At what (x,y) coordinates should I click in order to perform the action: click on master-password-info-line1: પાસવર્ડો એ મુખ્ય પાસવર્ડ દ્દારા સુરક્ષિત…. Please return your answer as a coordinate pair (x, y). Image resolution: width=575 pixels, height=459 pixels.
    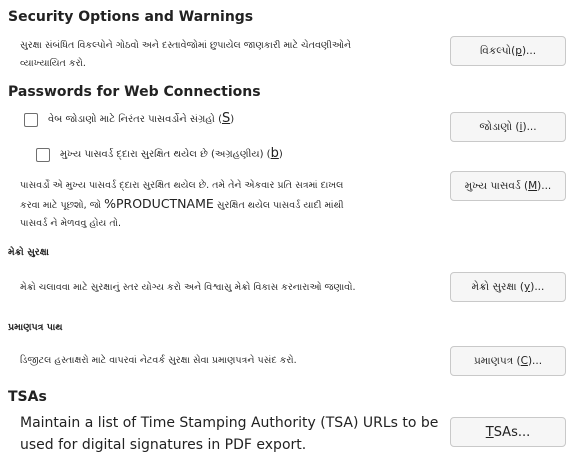
    Looking at the image, I should click on (182, 185).